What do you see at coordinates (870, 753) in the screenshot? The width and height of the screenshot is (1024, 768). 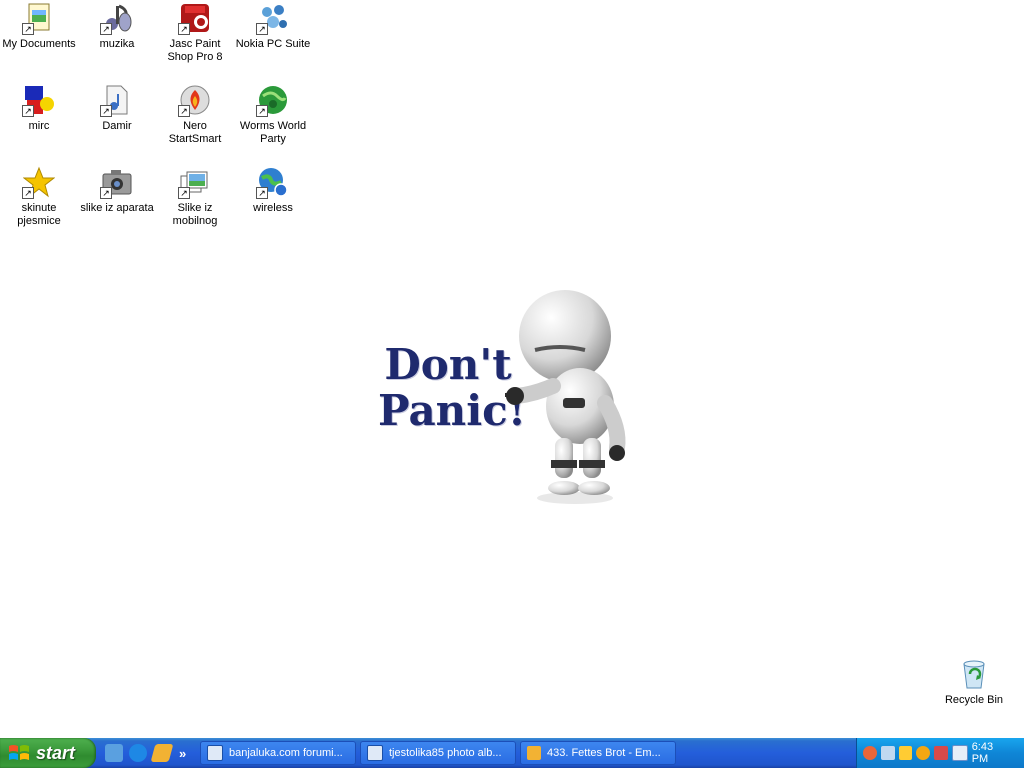 I see `show-hidden-icons-chevron-icon` at bounding box center [870, 753].